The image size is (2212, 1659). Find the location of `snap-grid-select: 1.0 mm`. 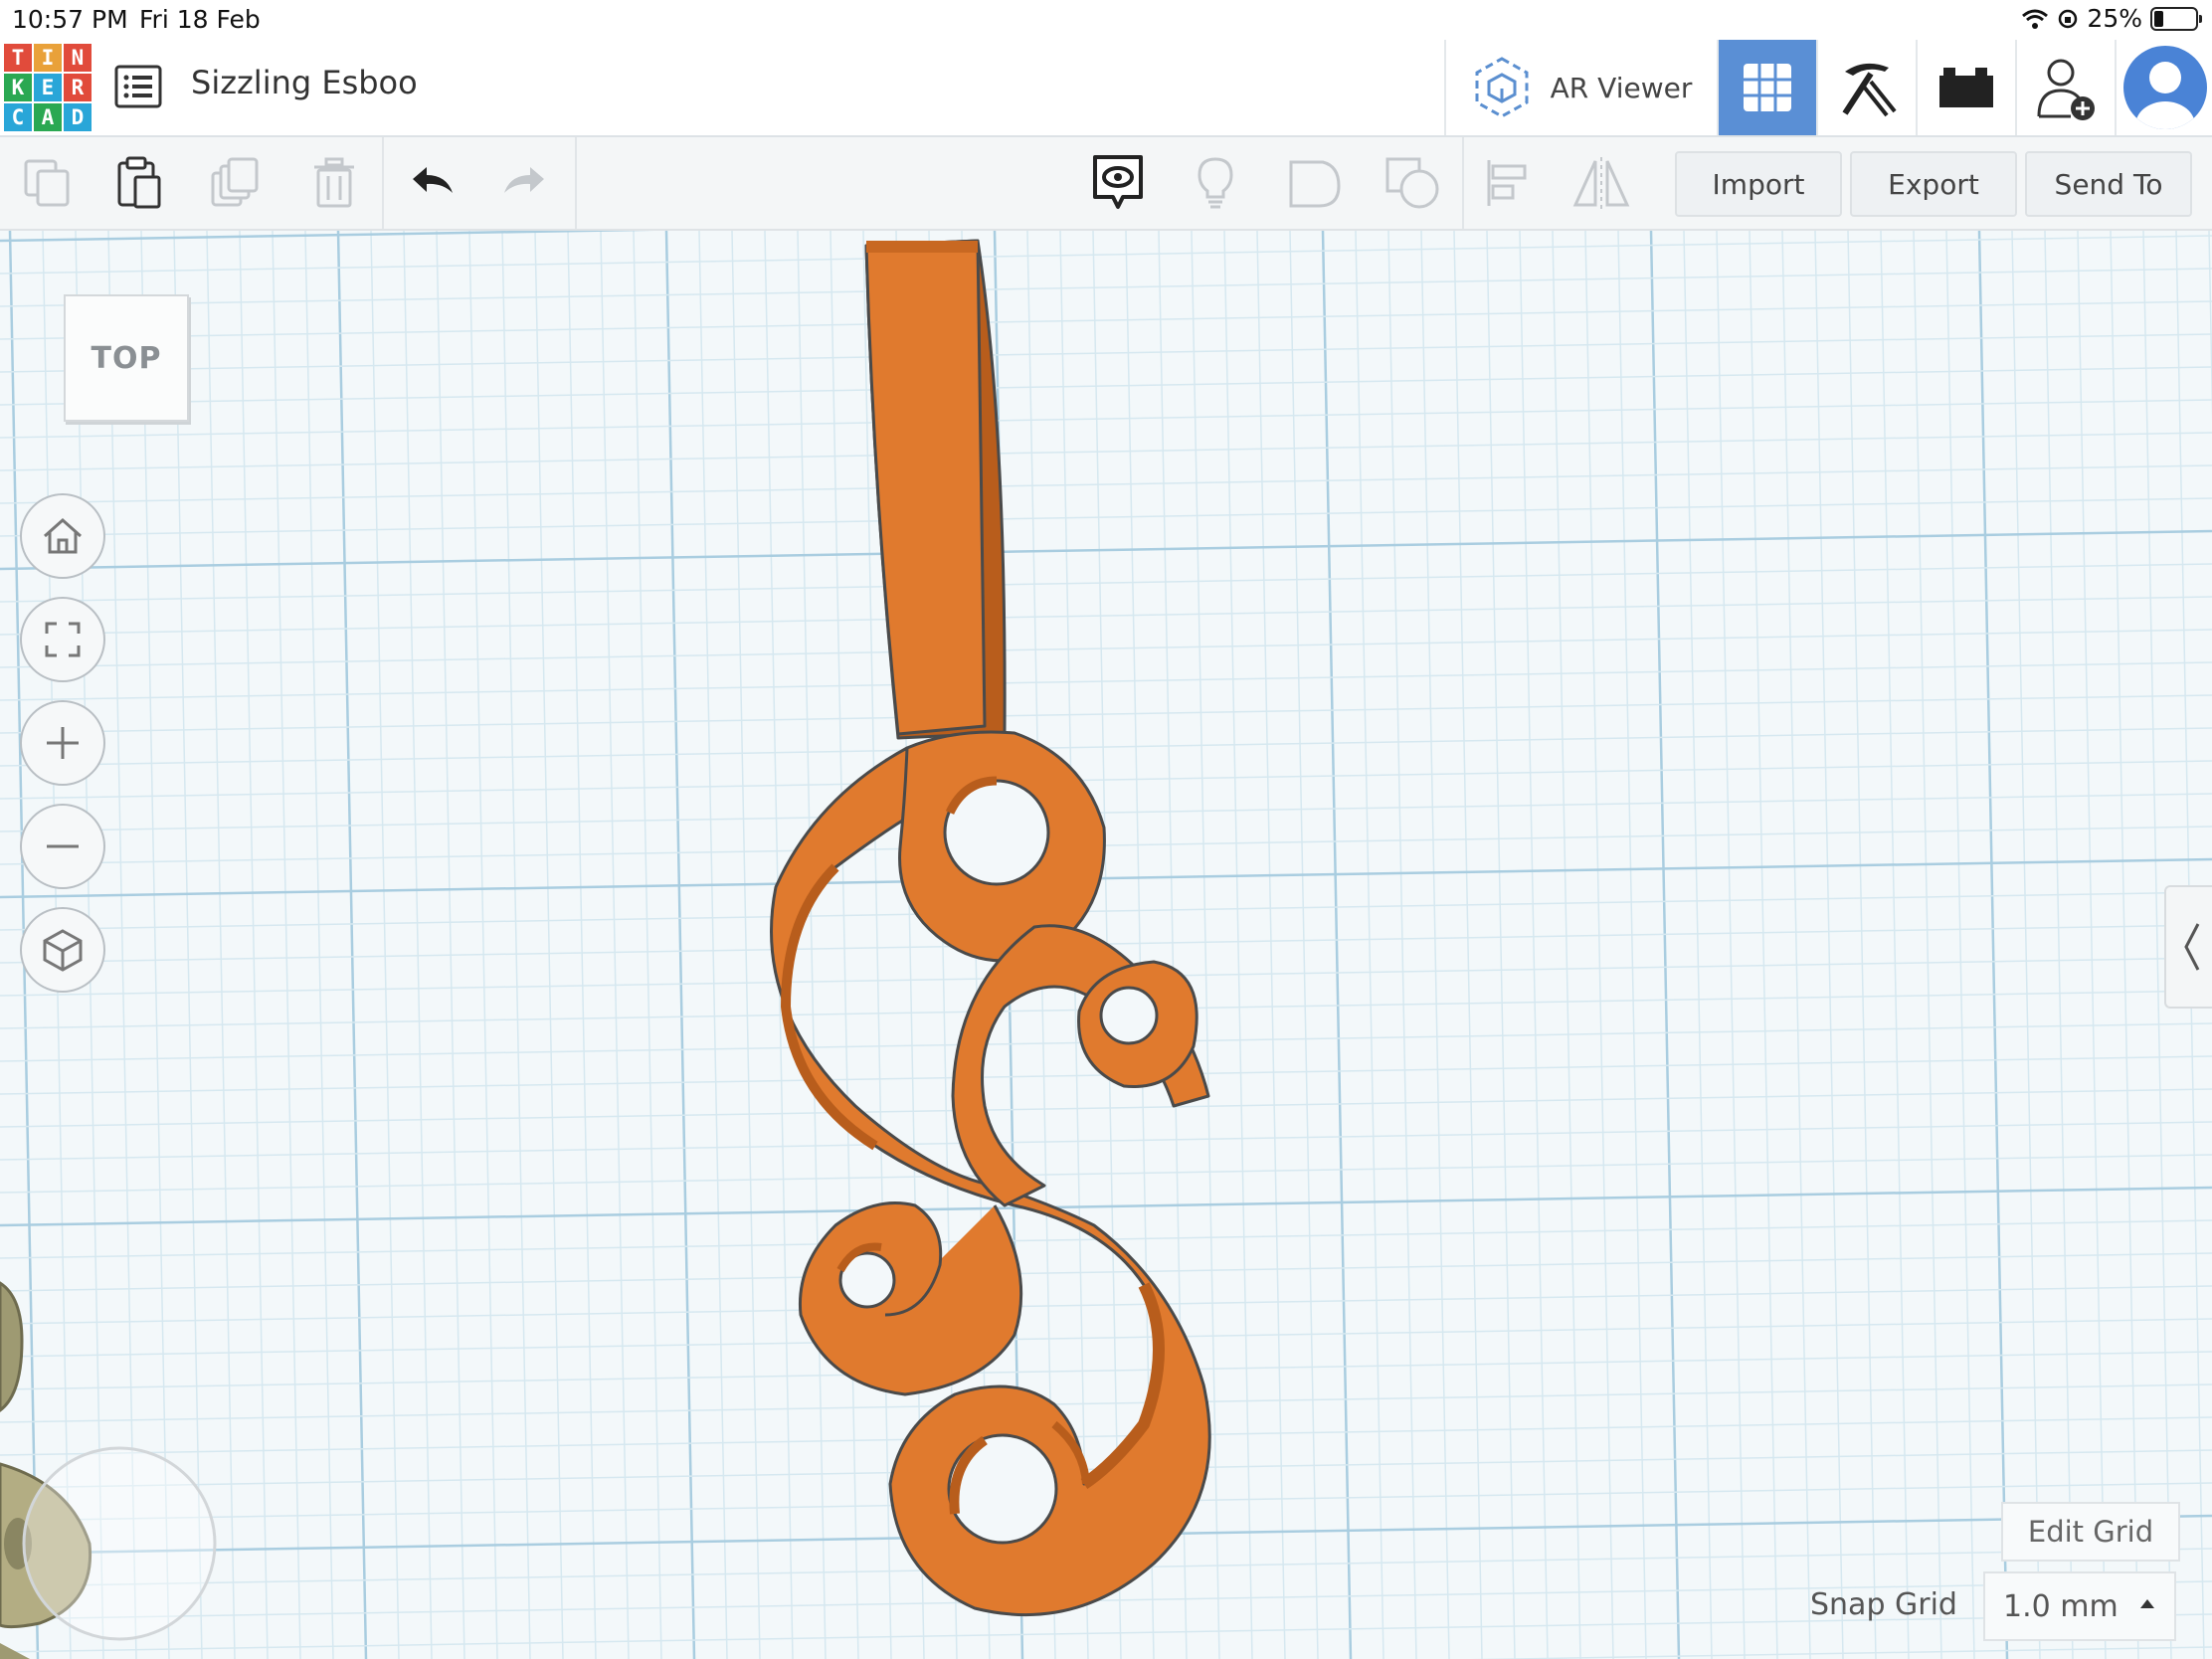

snap-grid-select: 1.0 mm is located at coordinates (2079, 1606).